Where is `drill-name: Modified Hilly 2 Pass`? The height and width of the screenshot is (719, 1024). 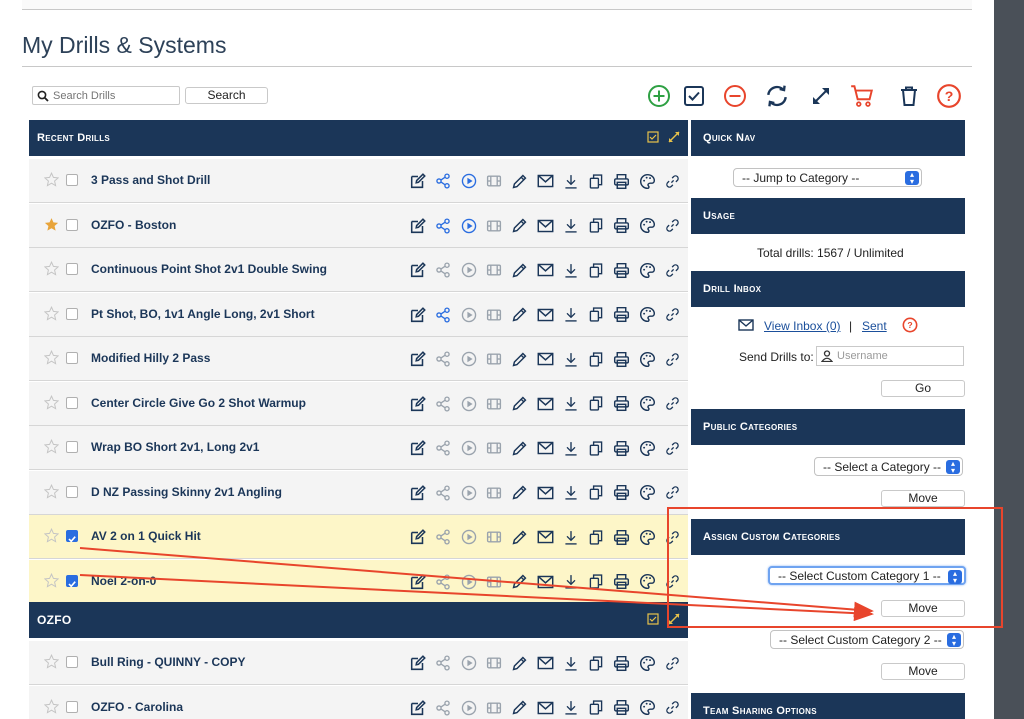 drill-name: Modified Hilly 2 Pass is located at coordinates (150, 358).